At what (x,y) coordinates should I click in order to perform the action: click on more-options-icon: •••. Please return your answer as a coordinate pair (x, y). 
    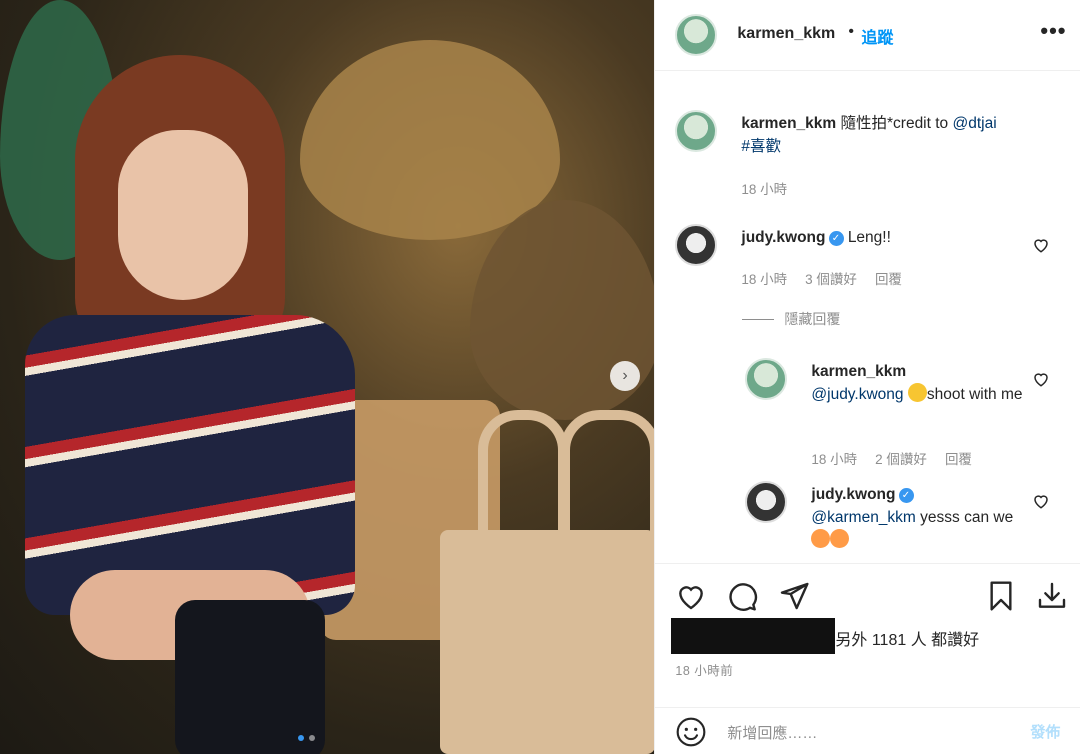
    Looking at the image, I should click on (1053, 31).